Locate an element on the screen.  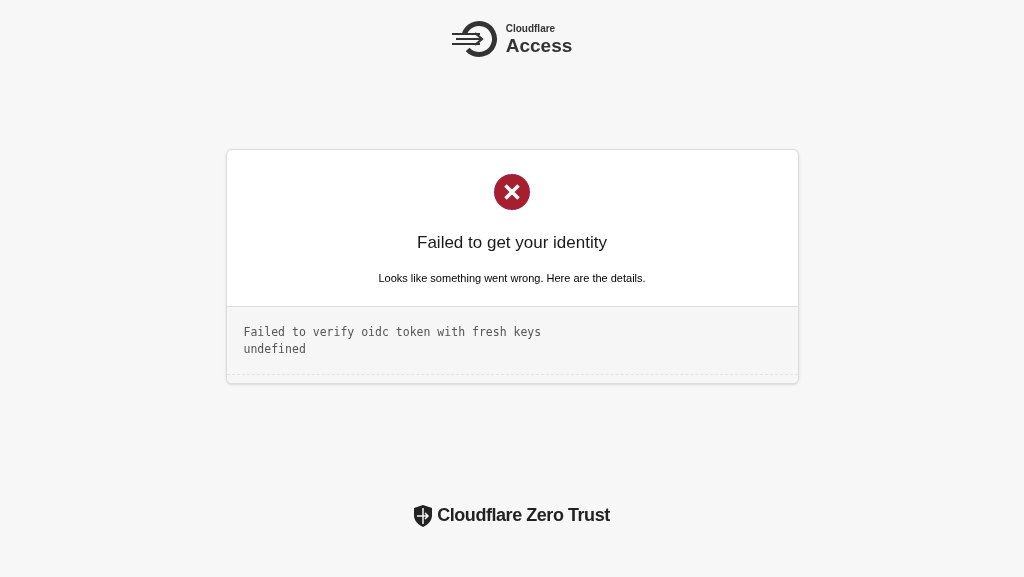
error-title: Failed to get your identity is located at coordinates (512, 243).